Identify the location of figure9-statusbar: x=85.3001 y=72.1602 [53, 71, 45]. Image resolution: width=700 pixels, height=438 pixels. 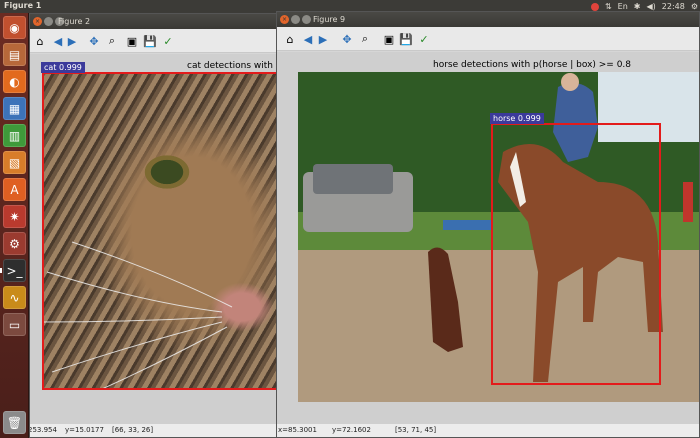
(488, 430).